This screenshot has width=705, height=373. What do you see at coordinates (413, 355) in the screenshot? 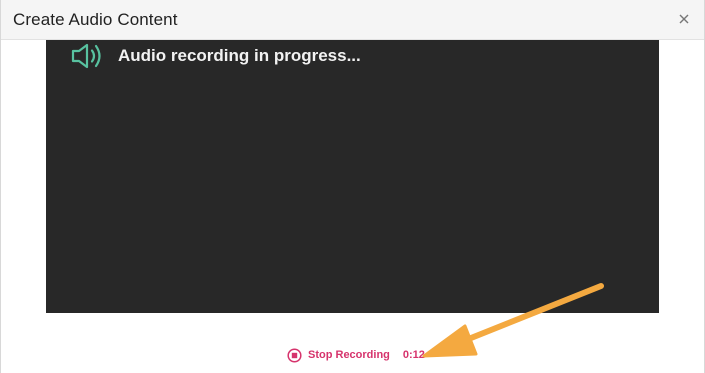
I see `recording-timer: 0:12` at bounding box center [413, 355].